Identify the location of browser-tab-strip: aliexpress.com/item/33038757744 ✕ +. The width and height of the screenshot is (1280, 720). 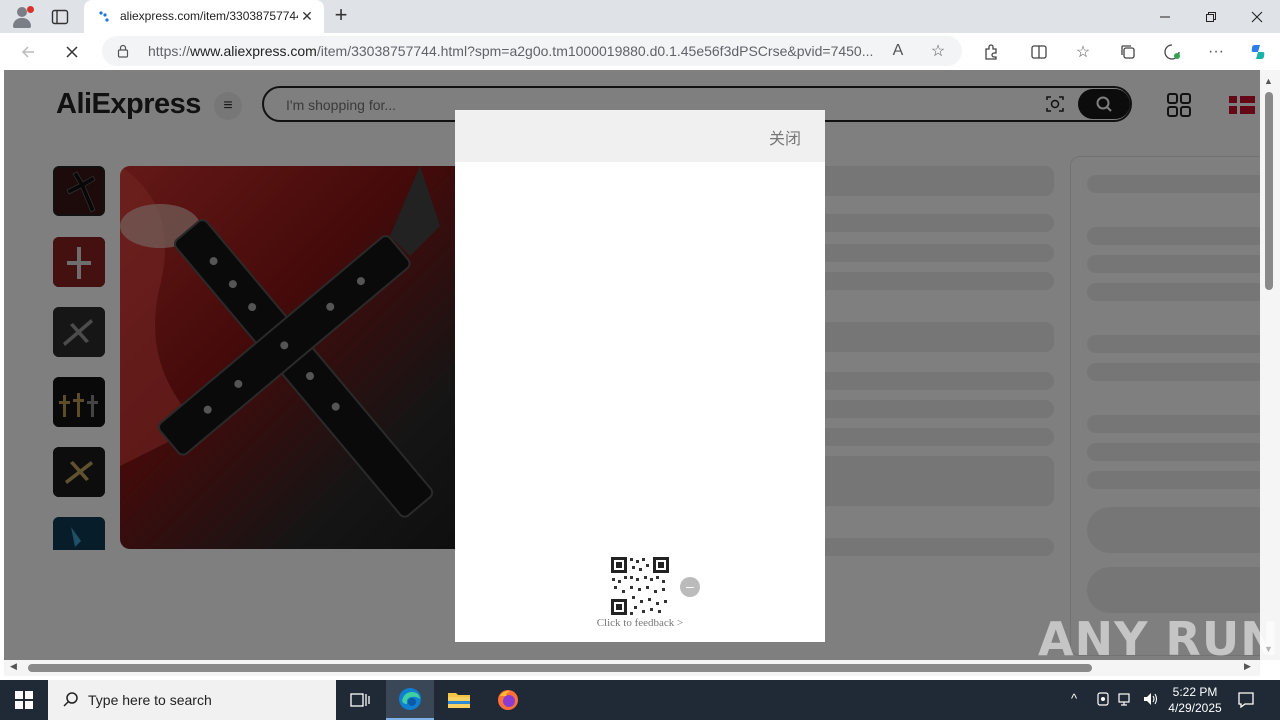
(640, 16).